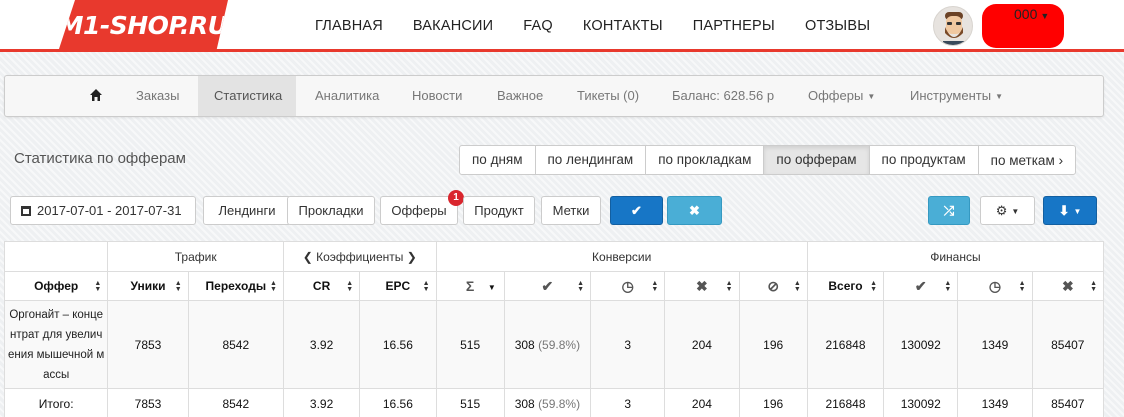 The width and height of the screenshot is (1124, 417). What do you see at coordinates (773, 402) in the screenshot?
I see `total-conv-trash: 196` at bounding box center [773, 402].